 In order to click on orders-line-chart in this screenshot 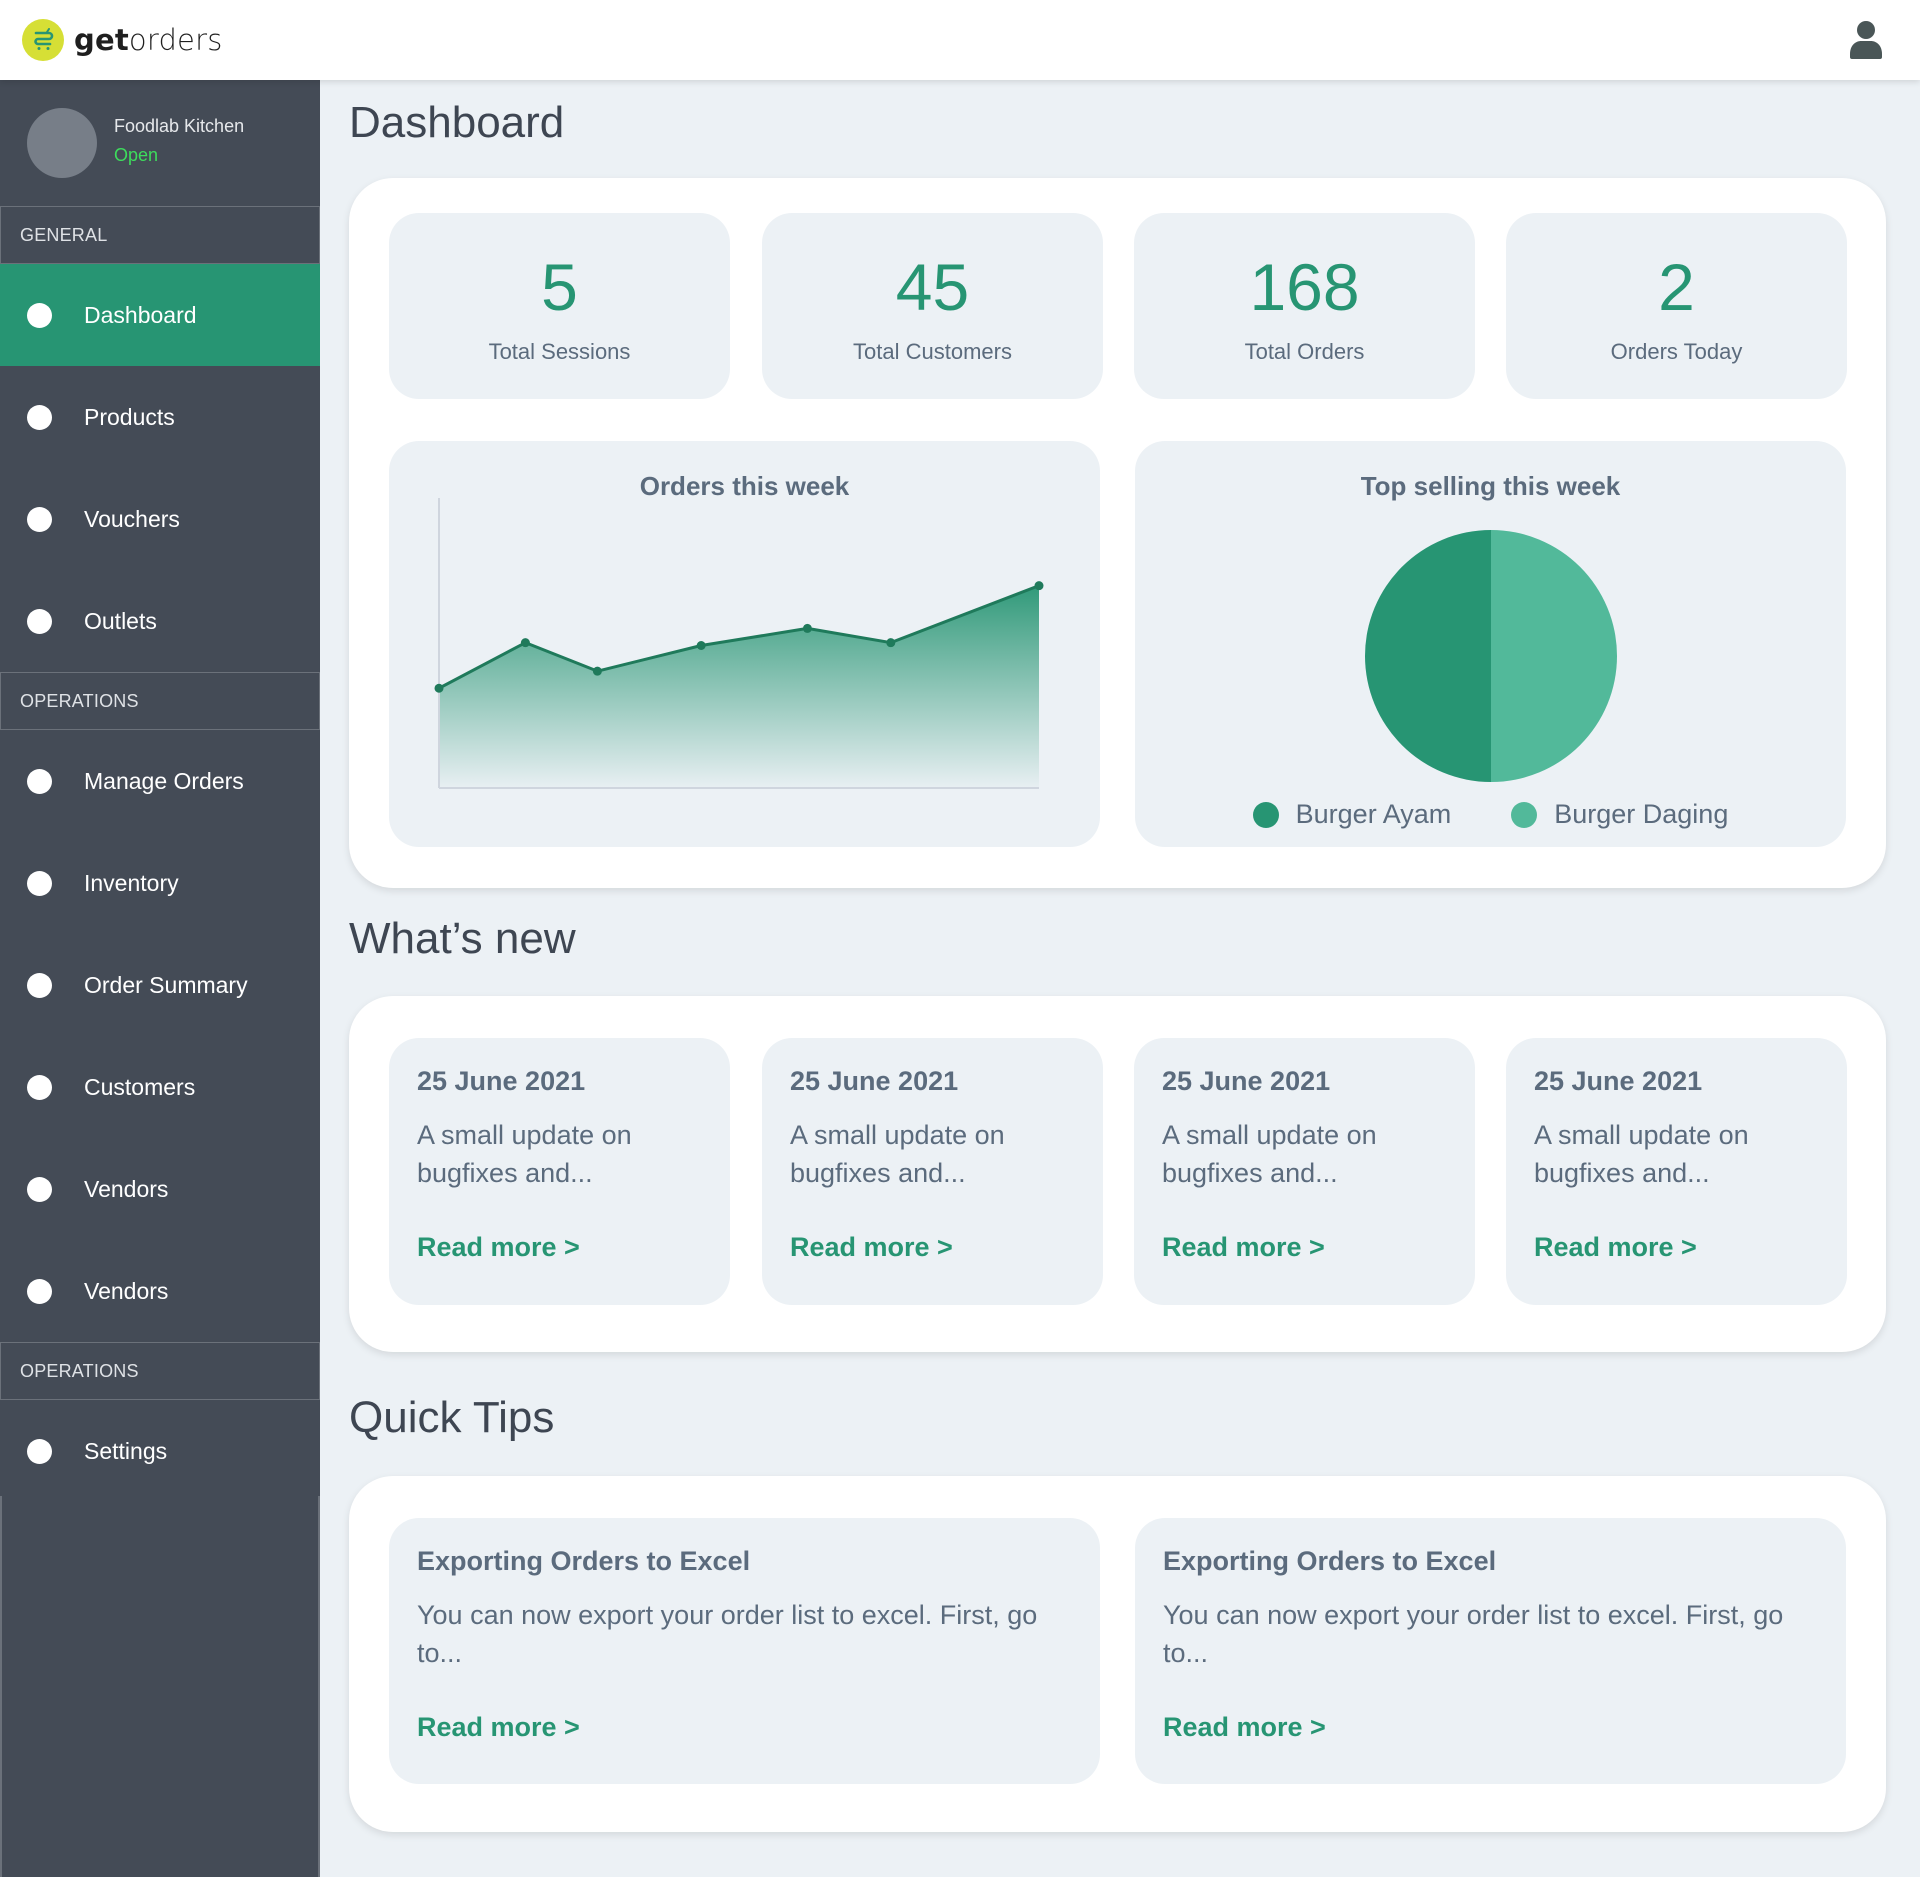, I will do `click(739, 643)`.